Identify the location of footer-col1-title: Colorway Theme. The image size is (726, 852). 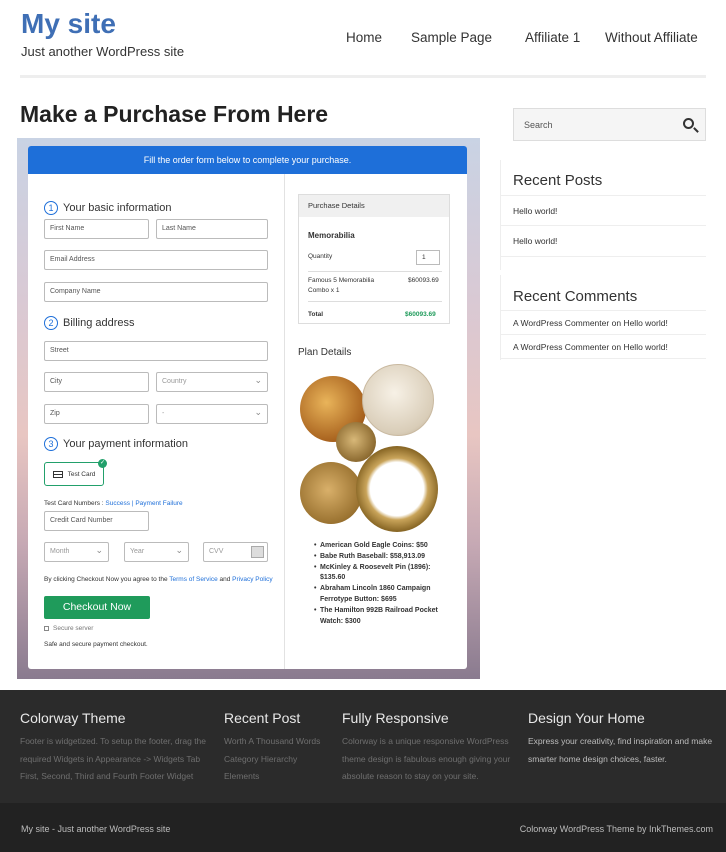
(73, 718).